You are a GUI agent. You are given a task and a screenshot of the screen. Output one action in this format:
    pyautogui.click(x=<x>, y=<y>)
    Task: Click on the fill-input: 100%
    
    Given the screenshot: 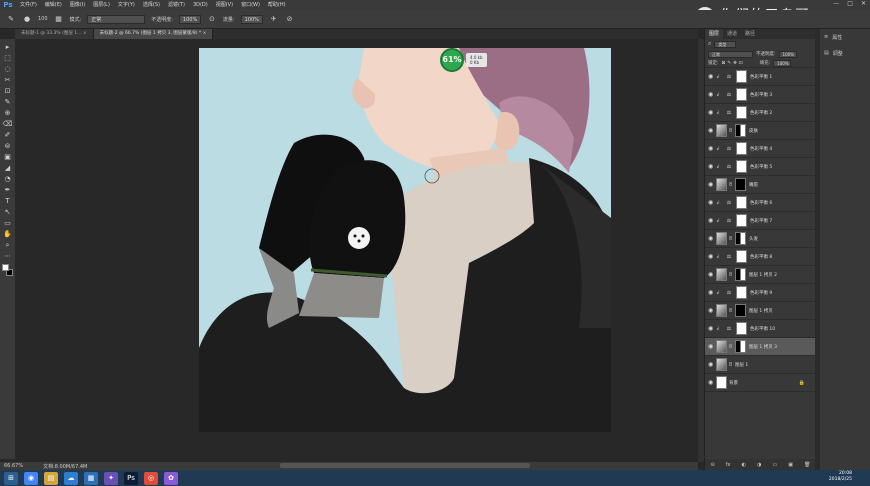 What is the action you would take?
    pyautogui.click(x=782, y=63)
    